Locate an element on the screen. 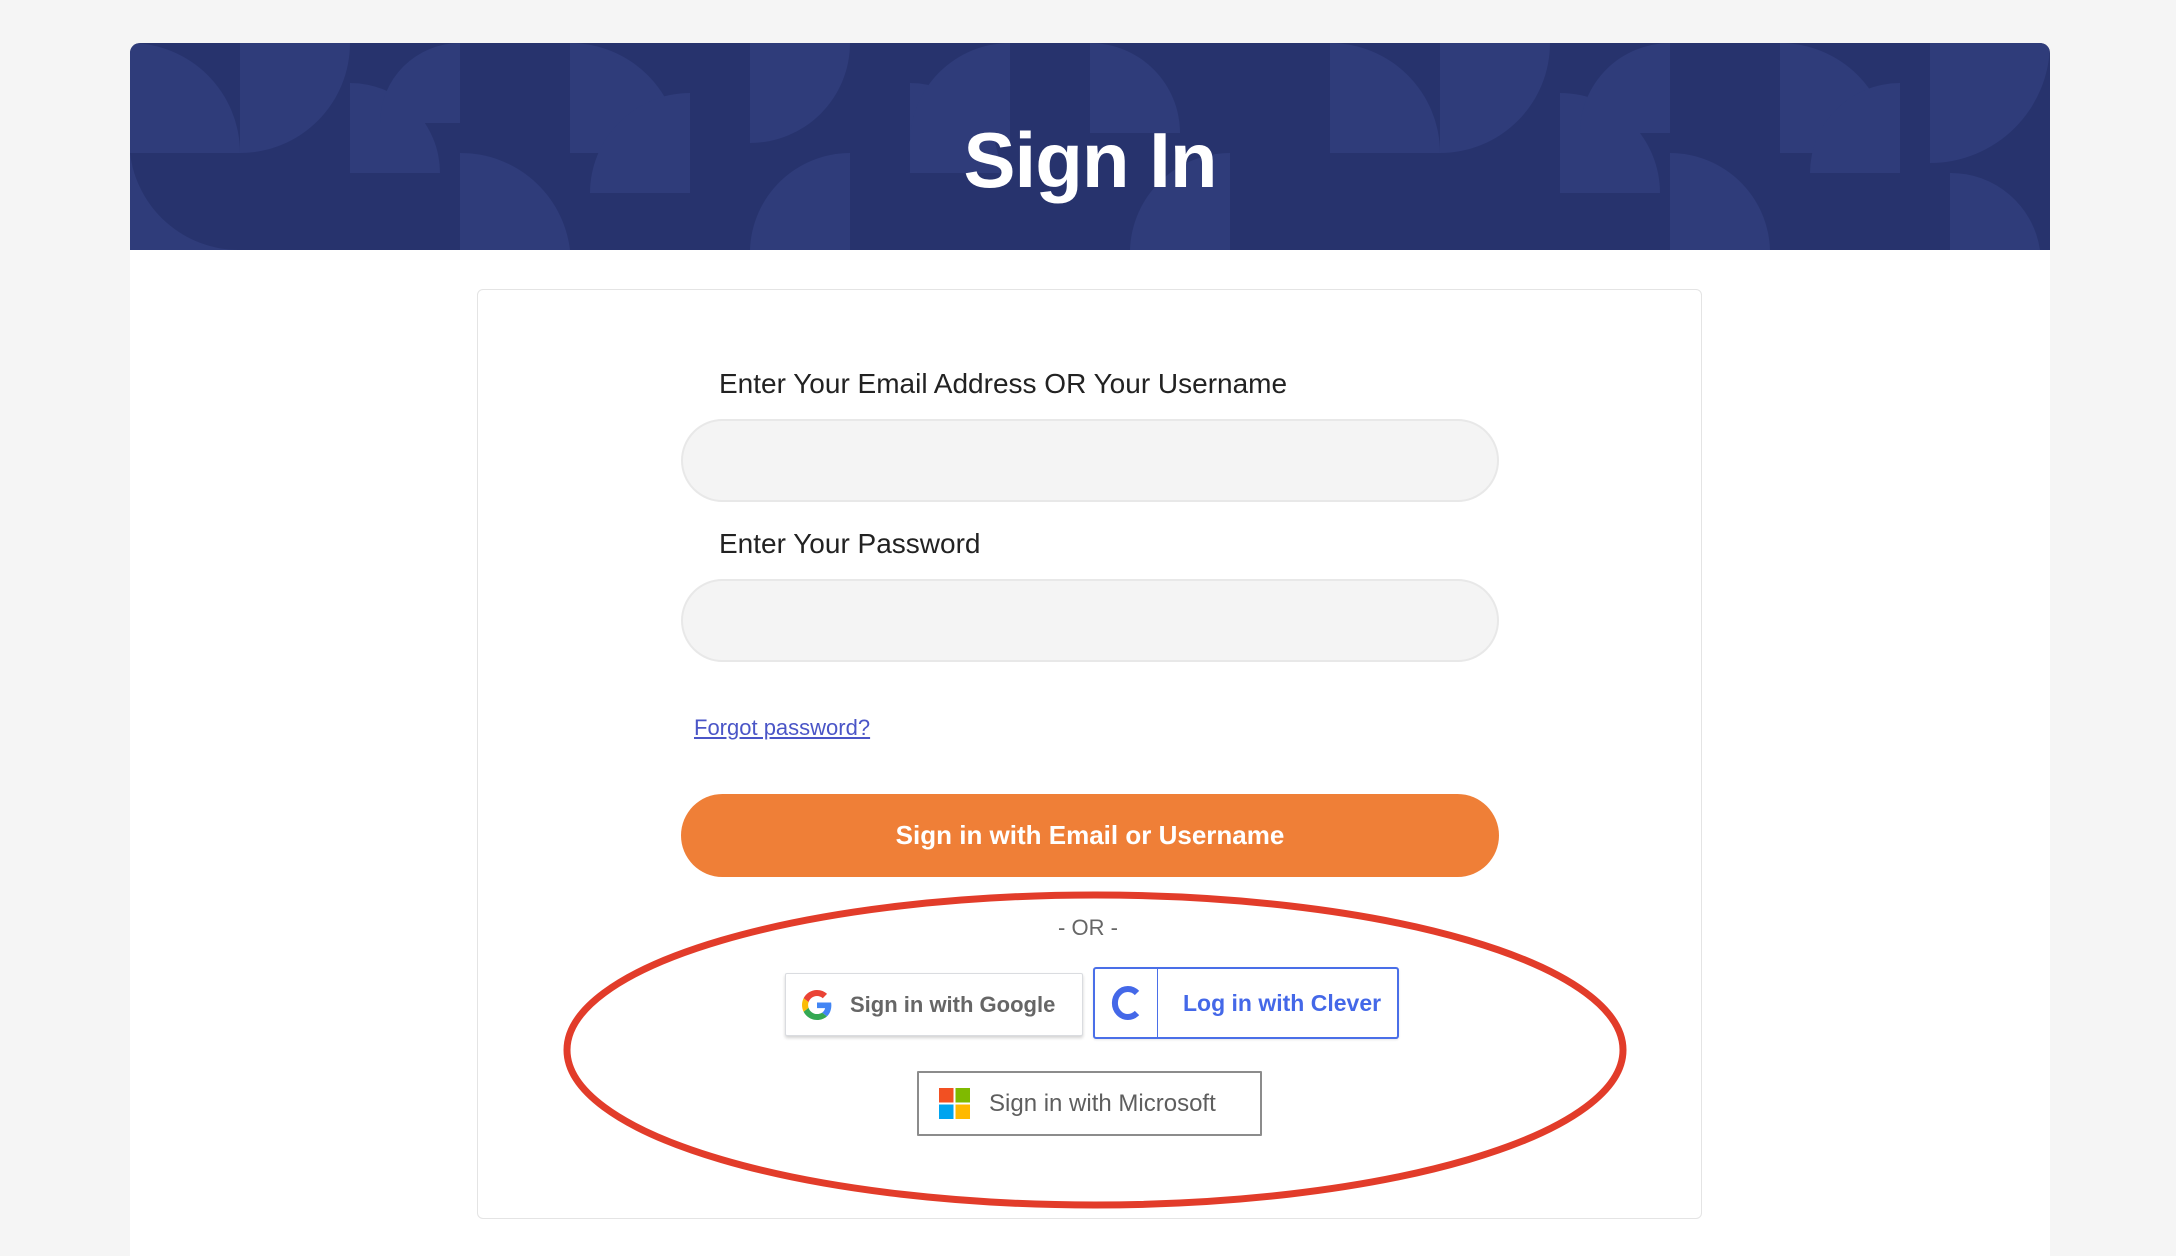 Image resolution: width=2176 pixels, height=1256 pixels. email-input is located at coordinates (1090, 460).